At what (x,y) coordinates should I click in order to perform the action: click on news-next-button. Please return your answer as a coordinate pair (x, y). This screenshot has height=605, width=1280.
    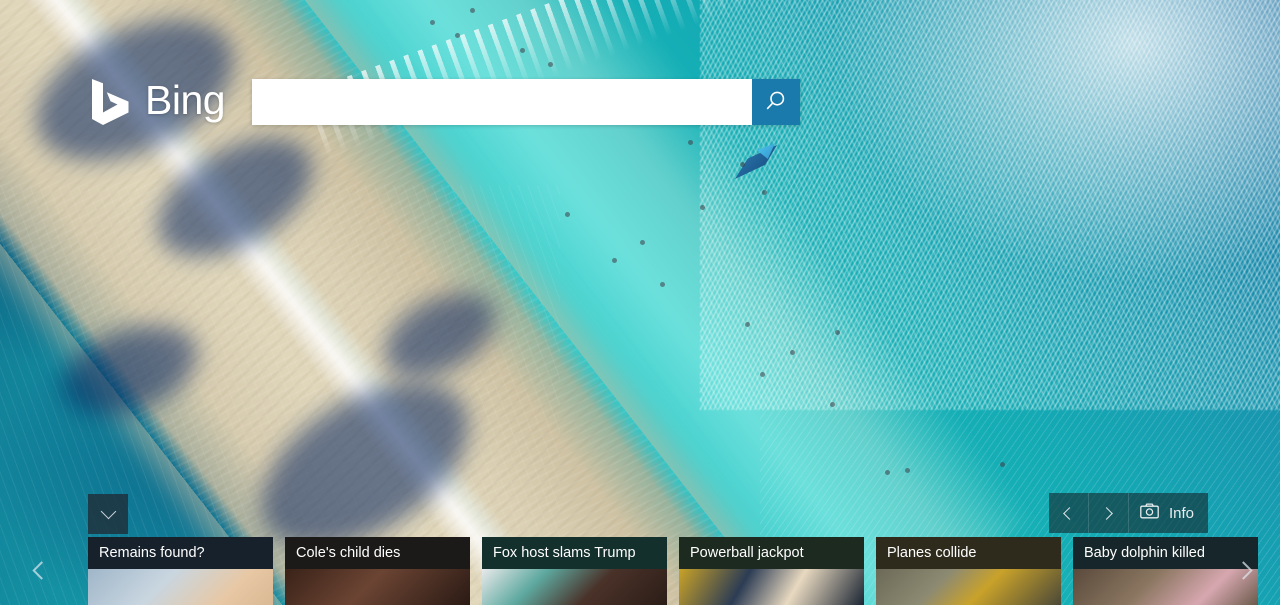
    Looking at the image, I should click on (1243, 570).